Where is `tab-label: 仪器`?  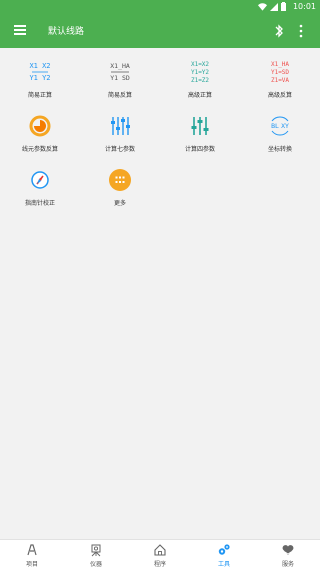 tab-label: 仪器 is located at coordinates (95, 564).